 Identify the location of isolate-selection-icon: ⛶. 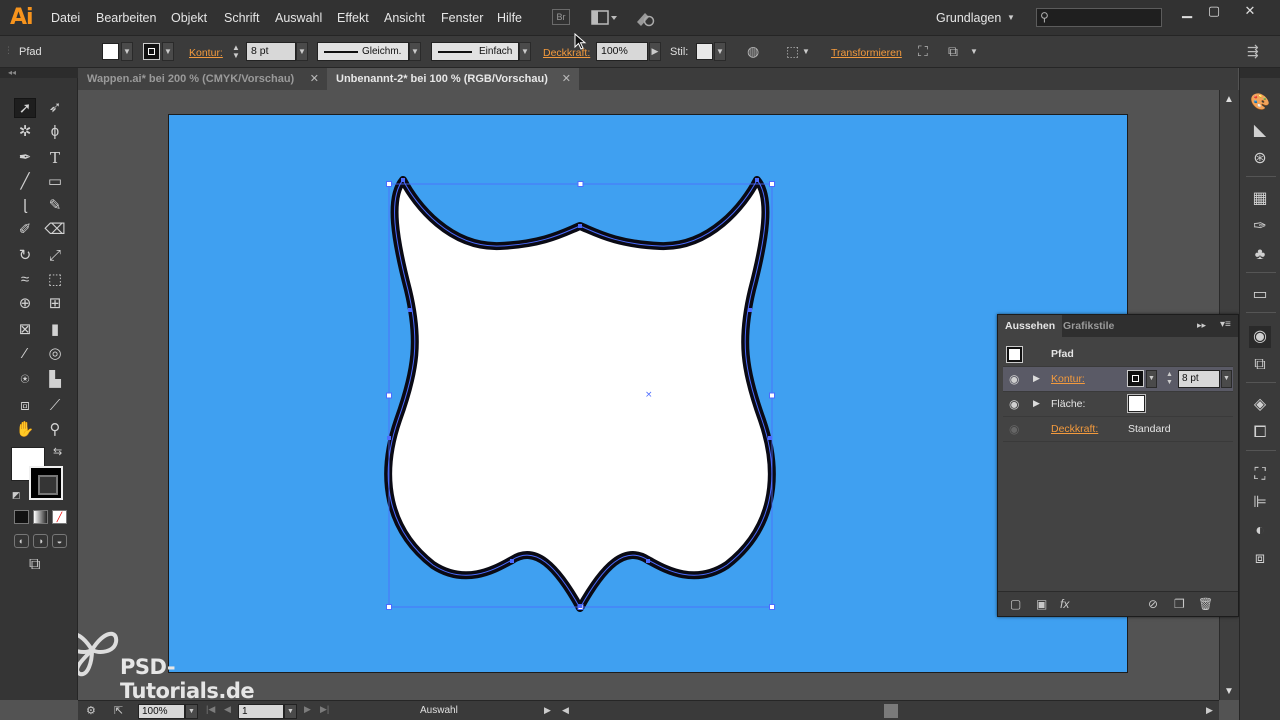
(923, 51).